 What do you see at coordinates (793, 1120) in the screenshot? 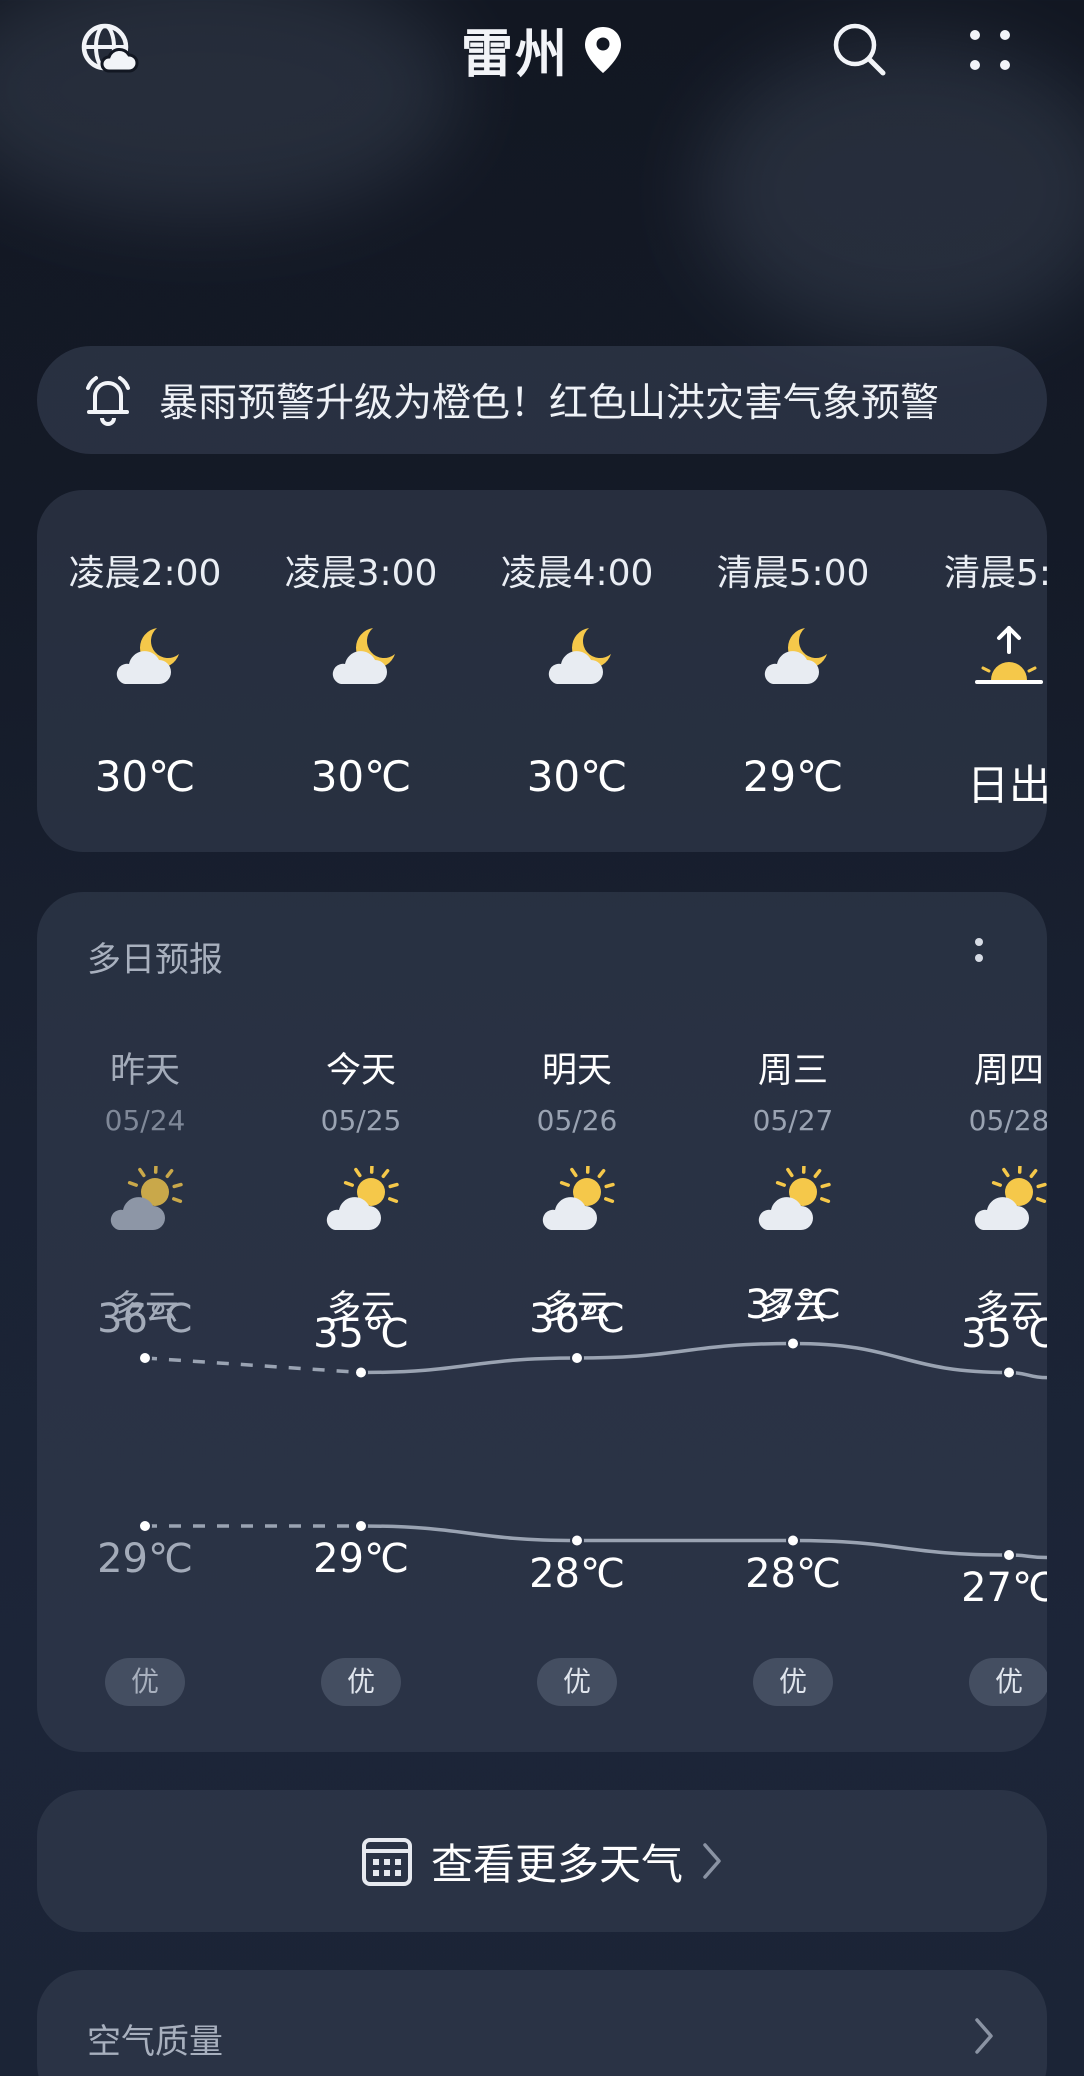
I see `day-date: 05/27` at bounding box center [793, 1120].